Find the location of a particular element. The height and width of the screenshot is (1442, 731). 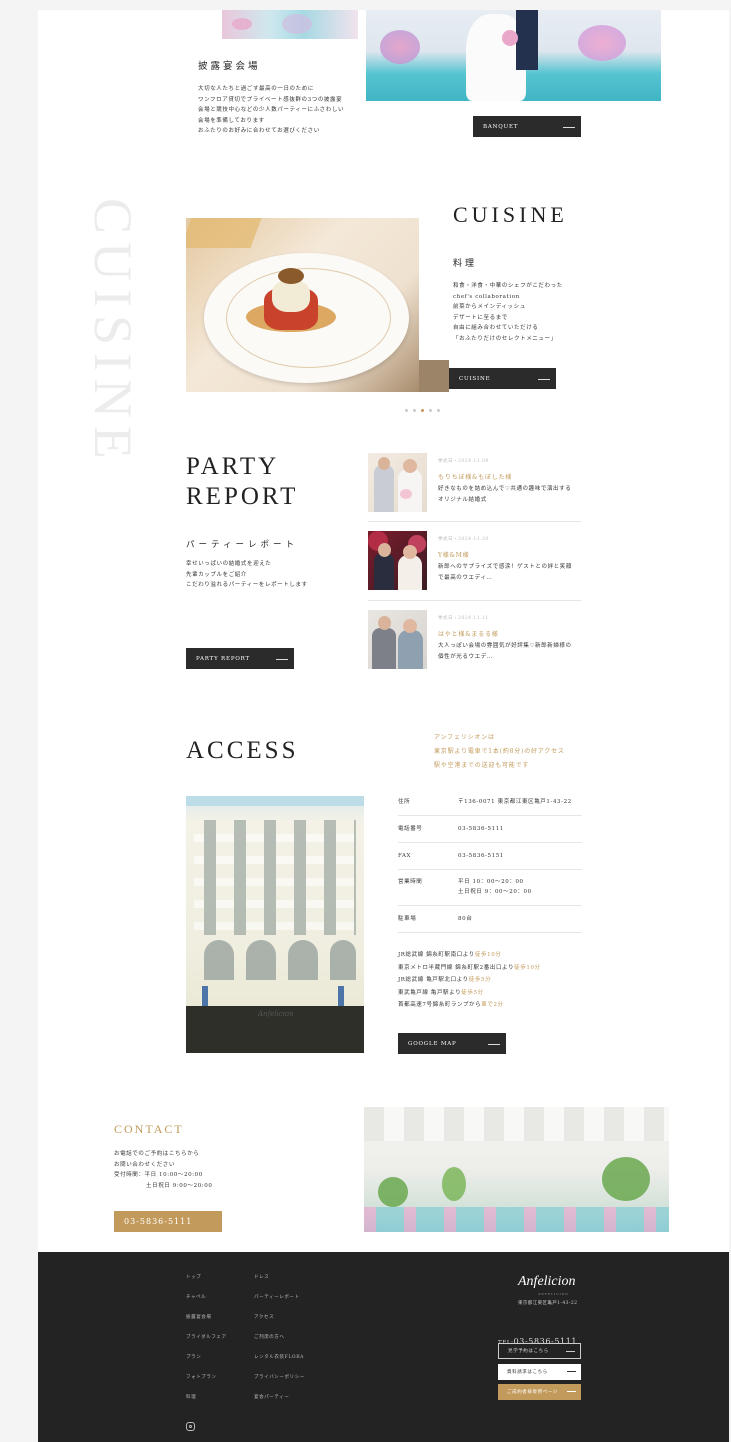

banquet-line: 会場と競技中心などの少人数パーティーにふさわしい is located at coordinates (271, 110).